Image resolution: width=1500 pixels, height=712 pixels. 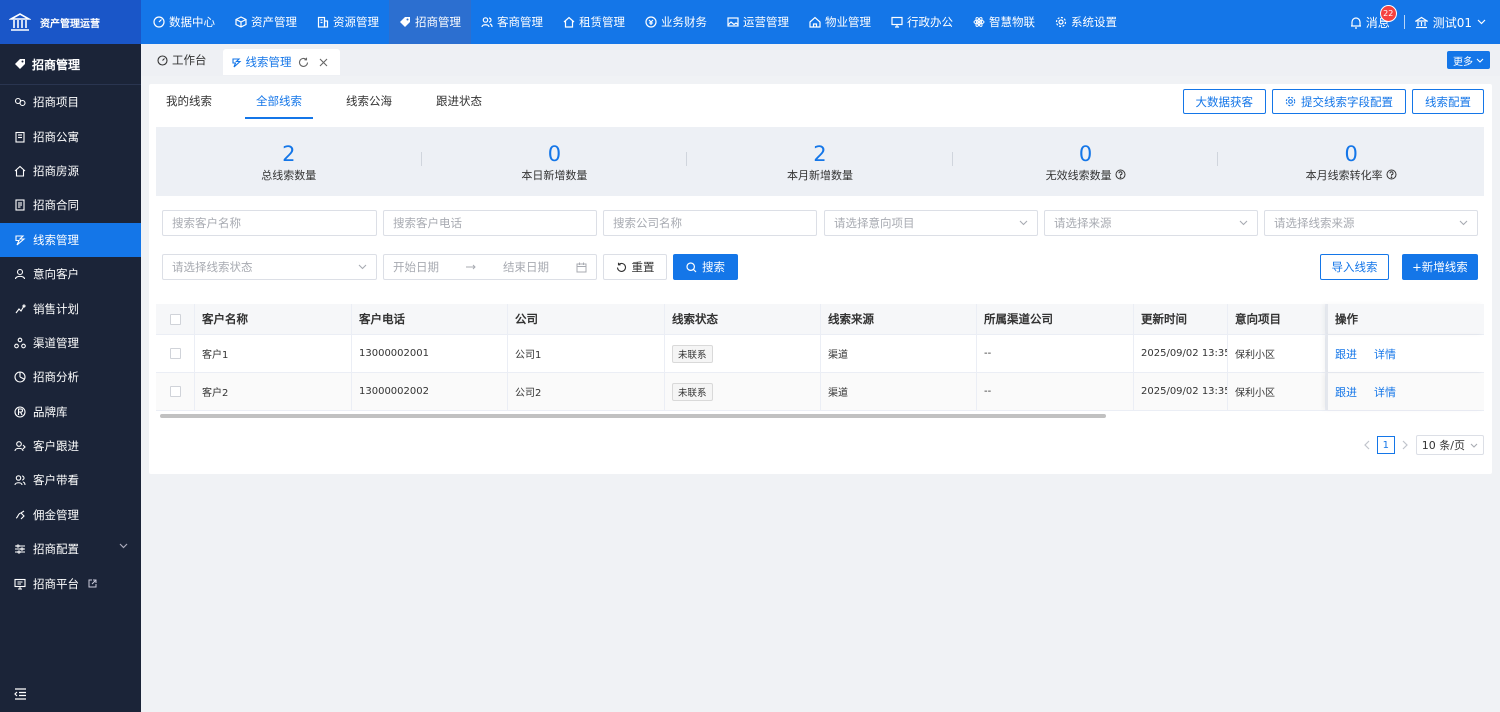 What do you see at coordinates (554, 153) in the screenshot?
I see `stat-value: 0` at bounding box center [554, 153].